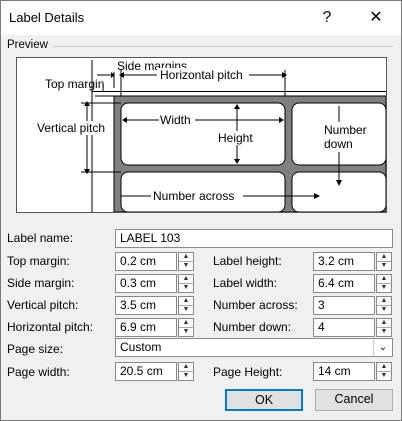 The height and width of the screenshot is (421, 402). What do you see at coordinates (344, 261) in the screenshot?
I see `label-height-input: 3.2 cm` at bounding box center [344, 261].